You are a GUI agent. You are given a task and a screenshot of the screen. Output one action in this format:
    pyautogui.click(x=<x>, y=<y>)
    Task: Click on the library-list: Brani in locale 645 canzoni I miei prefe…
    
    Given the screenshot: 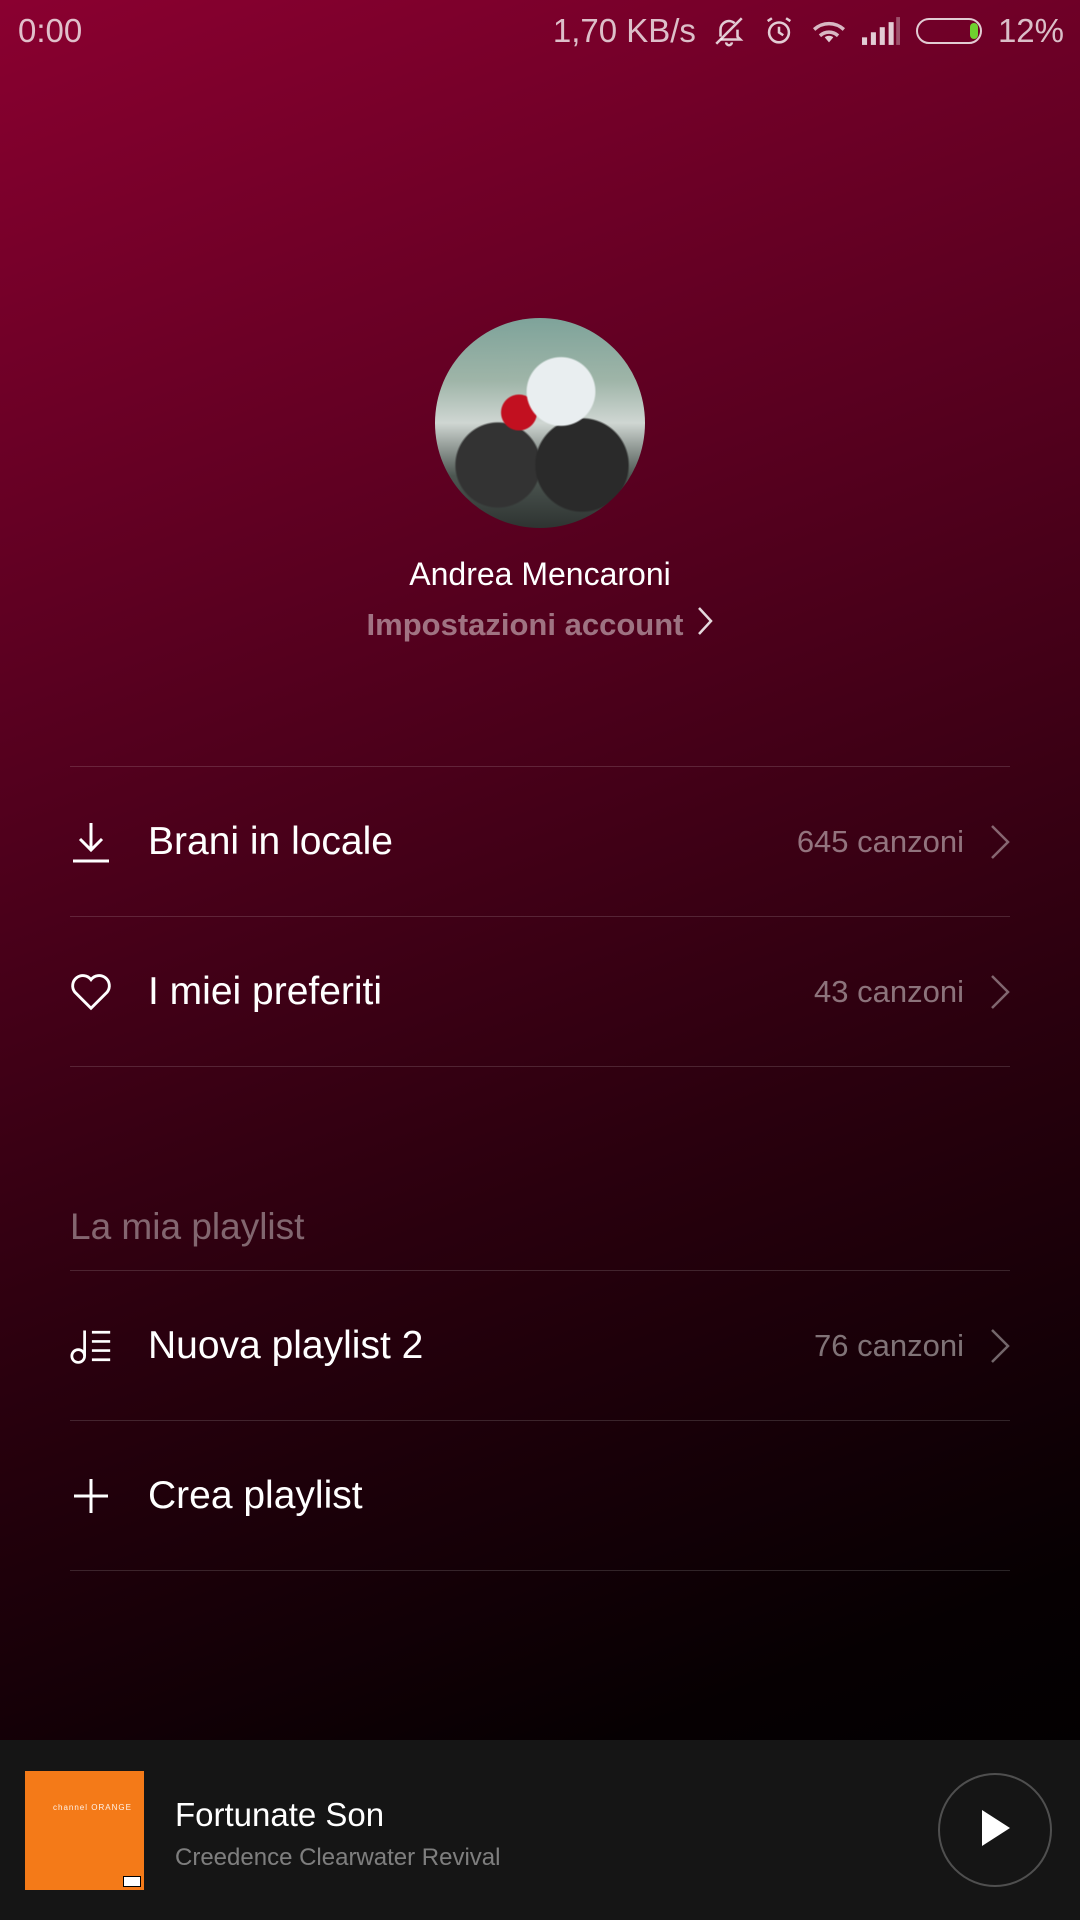 What is the action you would take?
    pyautogui.click(x=540, y=916)
    